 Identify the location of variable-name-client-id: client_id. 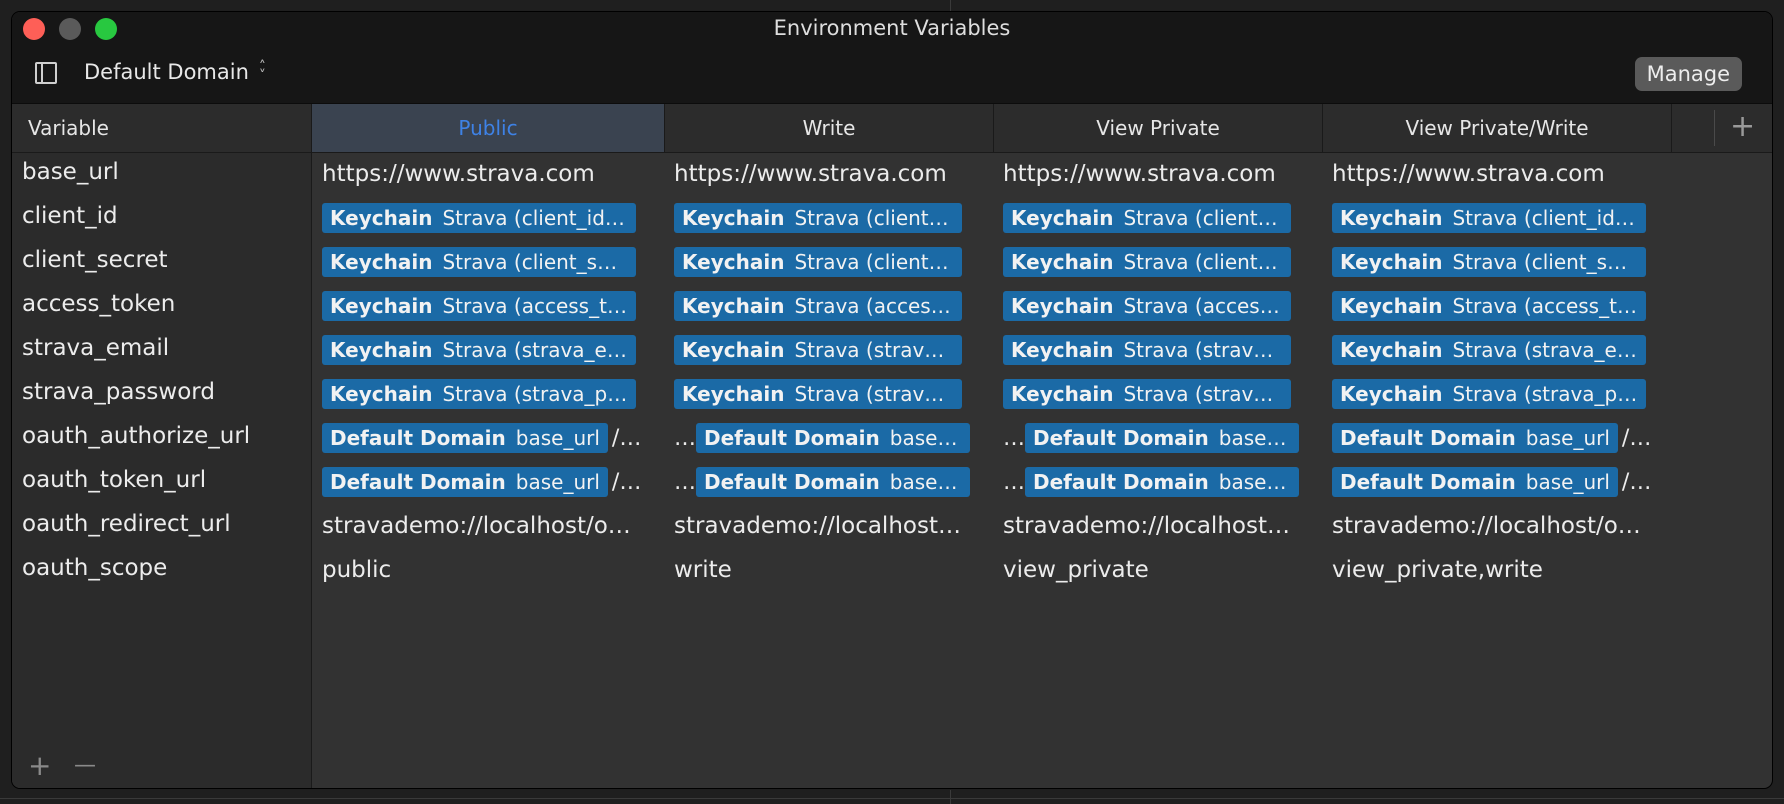
(70, 216).